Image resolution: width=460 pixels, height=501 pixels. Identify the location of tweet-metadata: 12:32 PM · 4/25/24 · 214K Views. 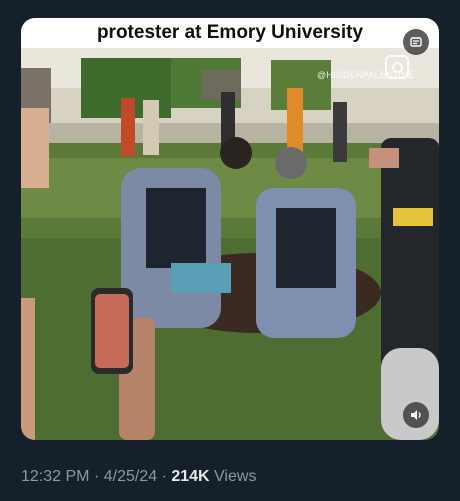
(138, 477).